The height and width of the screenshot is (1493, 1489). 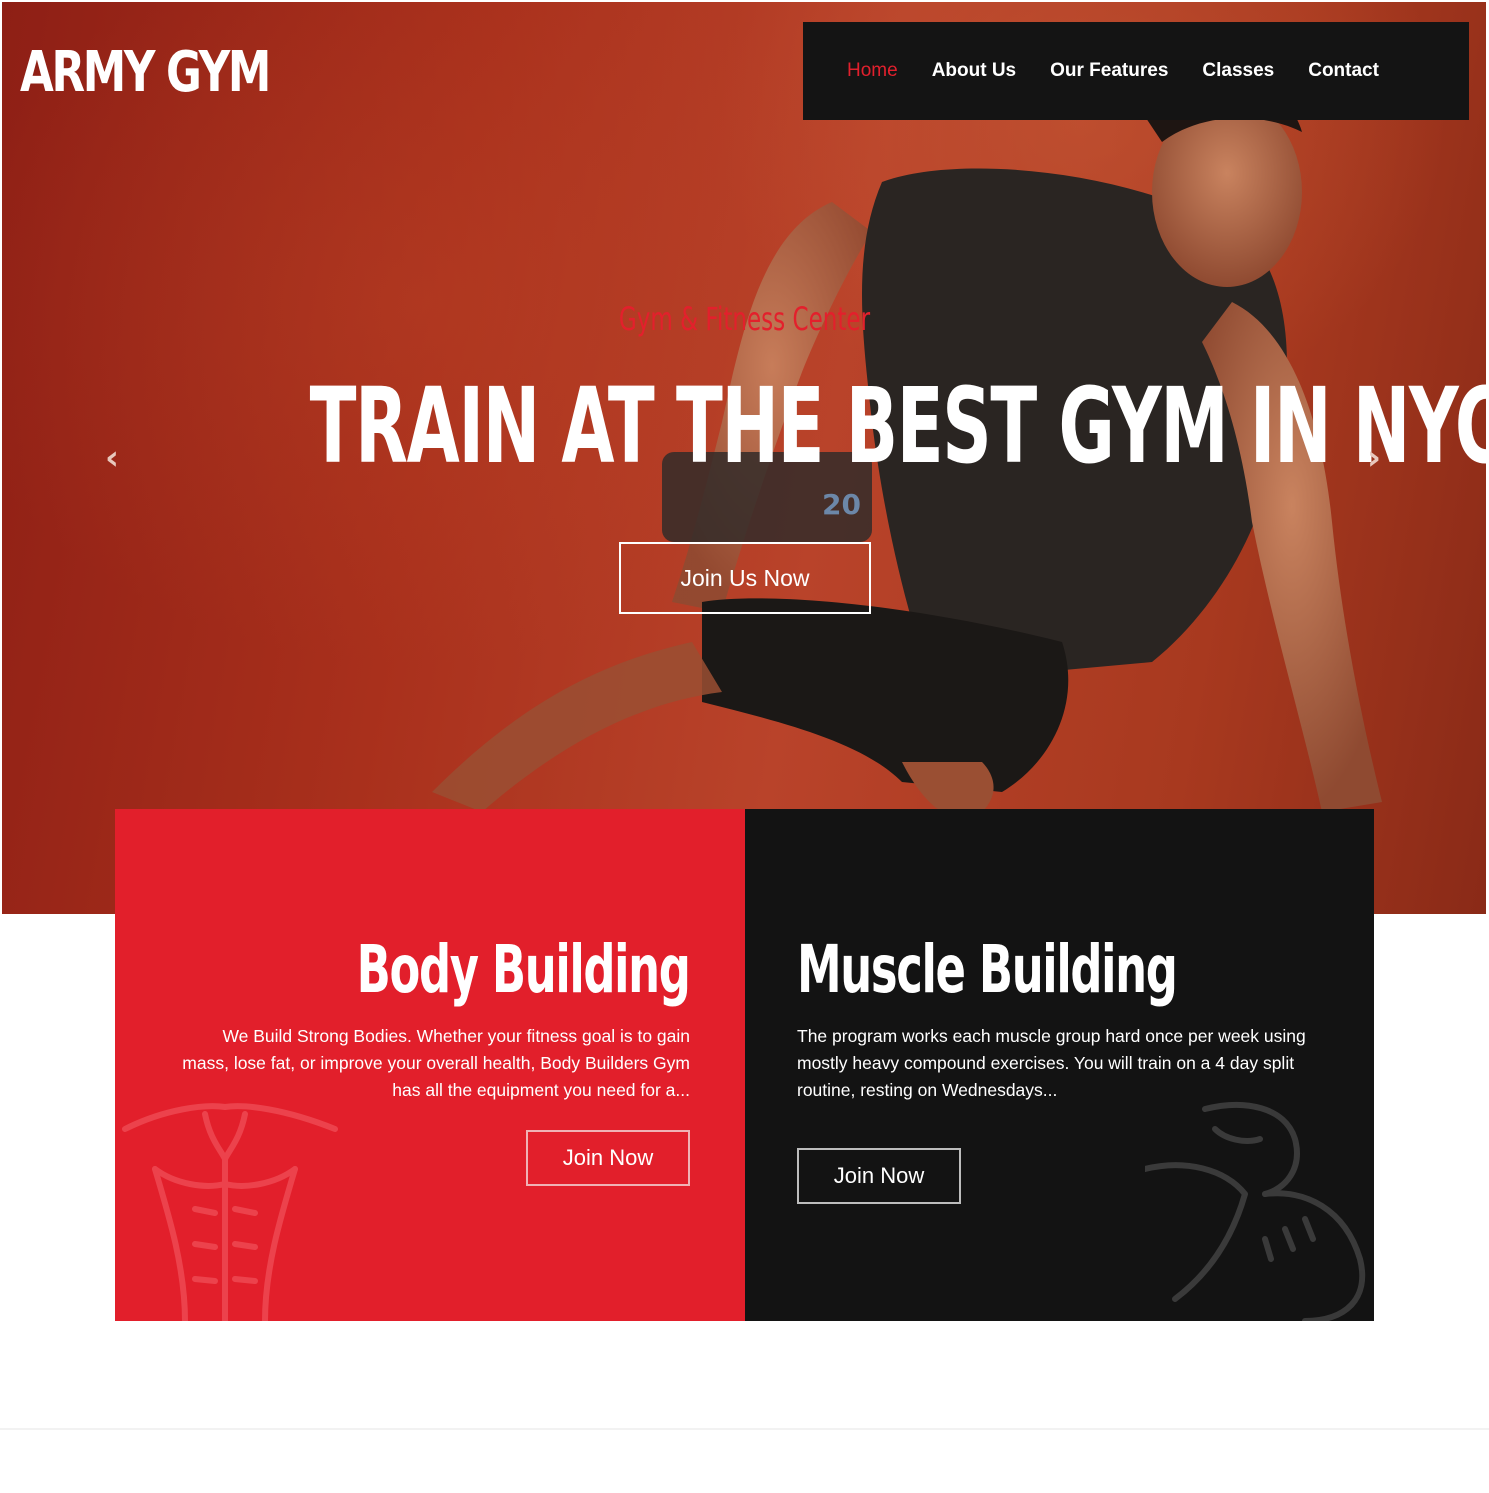 I want to click on hero-subtitle-text: Gym & Fitness Center, so click(x=744, y=319).